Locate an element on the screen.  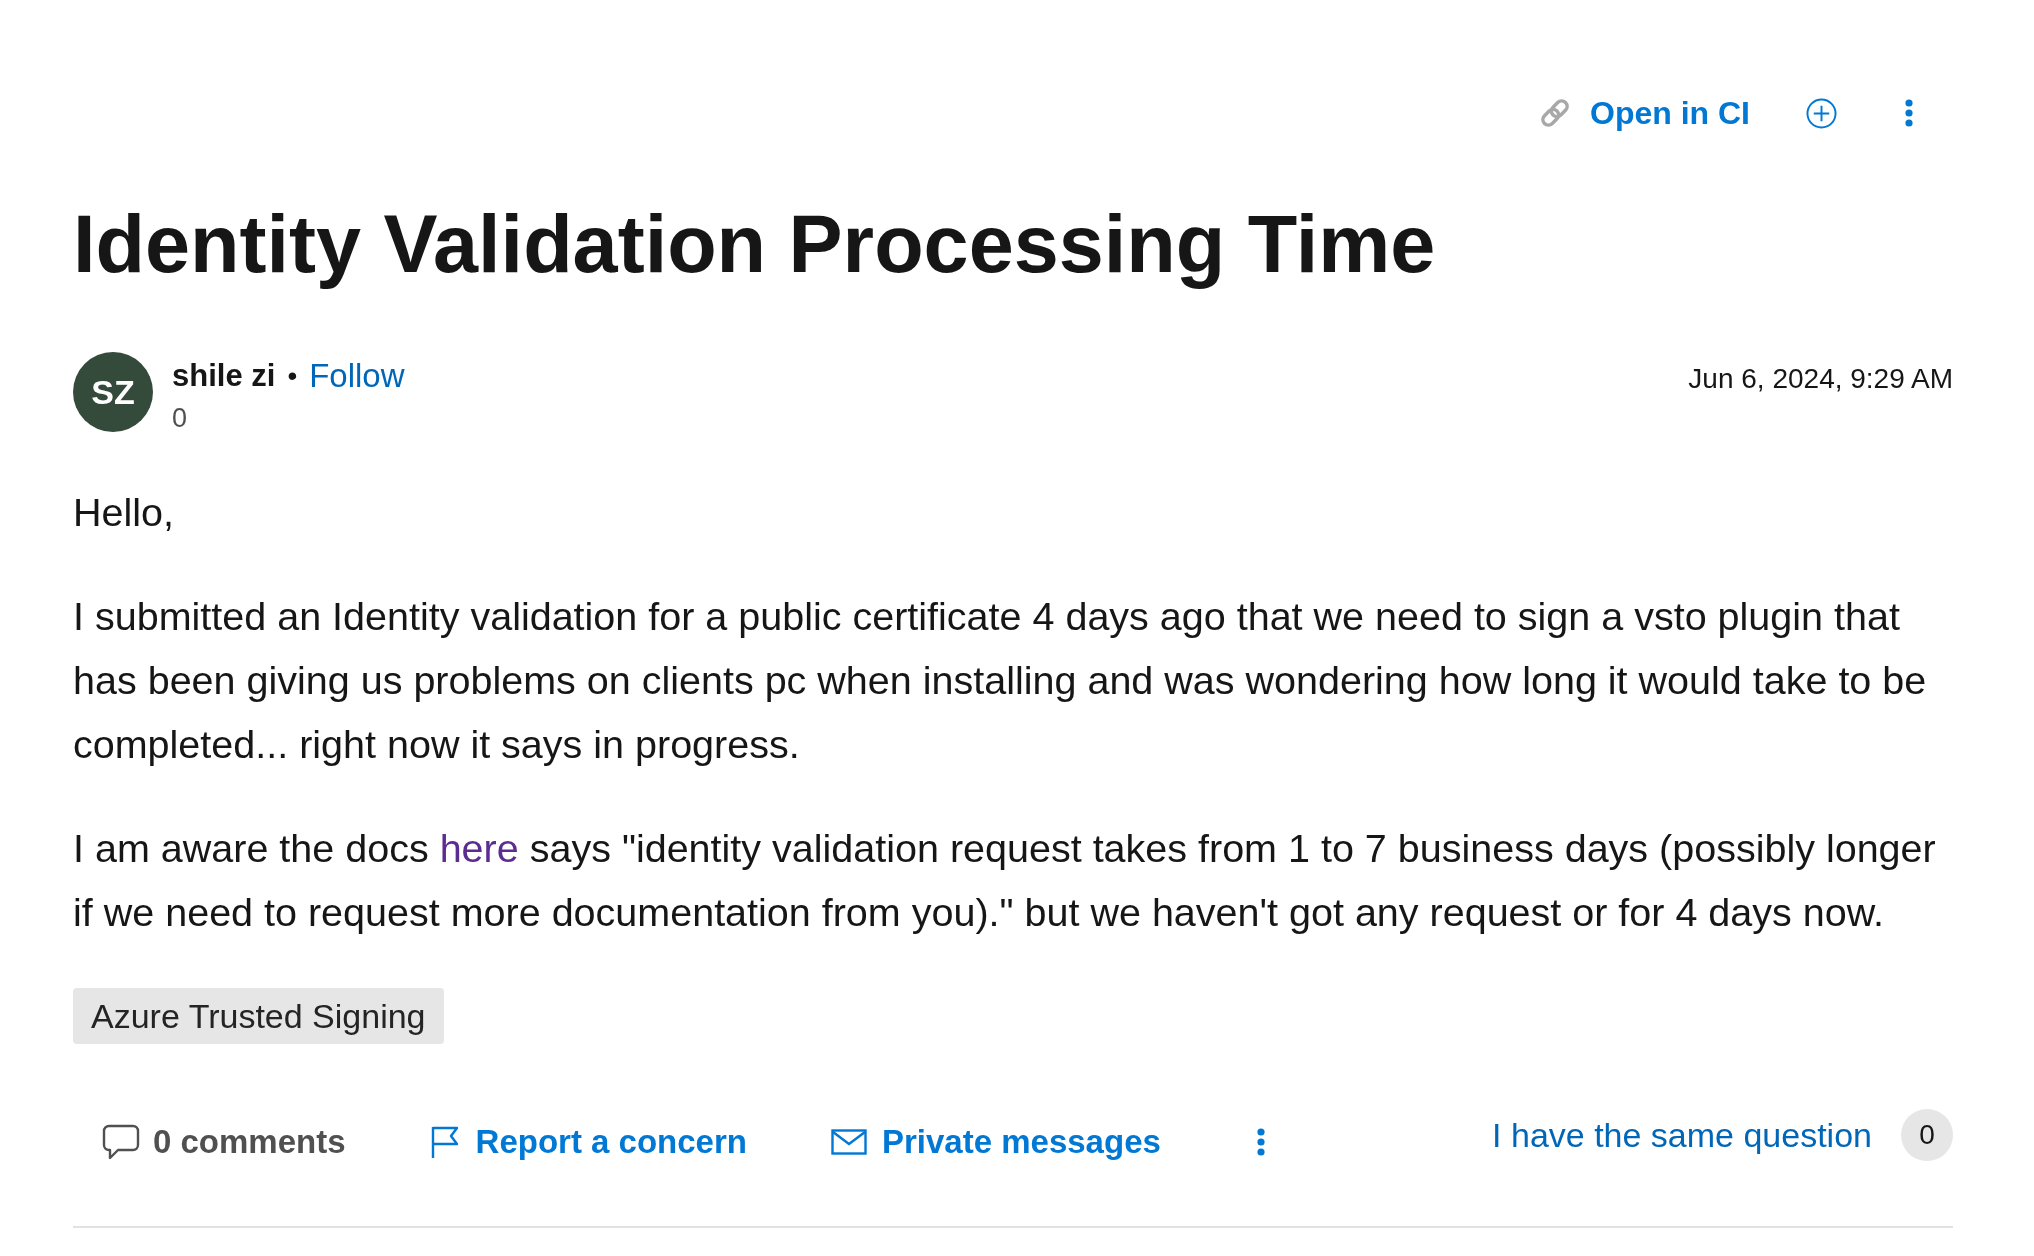
user-avatar: SZ is located at coordinates (113, 392).